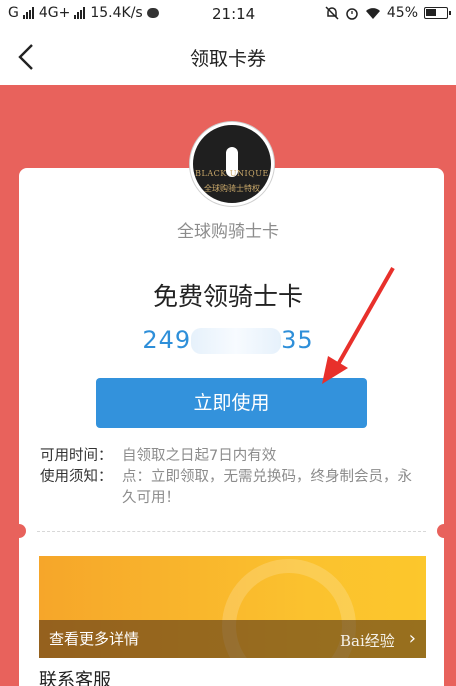 The image size is (456, 686). What do you see at coordinates (231, 531) in the screenshot?
I see `card-divider` at bounding box center [231, 531].